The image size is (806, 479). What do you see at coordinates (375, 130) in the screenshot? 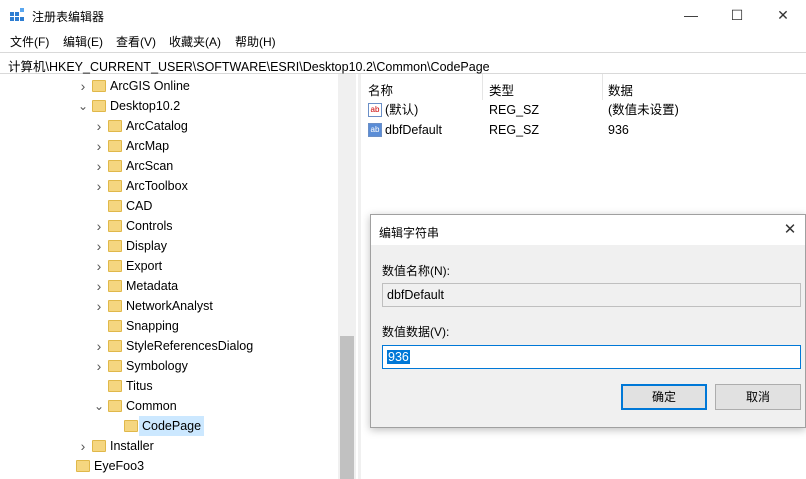
I see `binary-value-icon: ab` at bounding box center [375, 130].